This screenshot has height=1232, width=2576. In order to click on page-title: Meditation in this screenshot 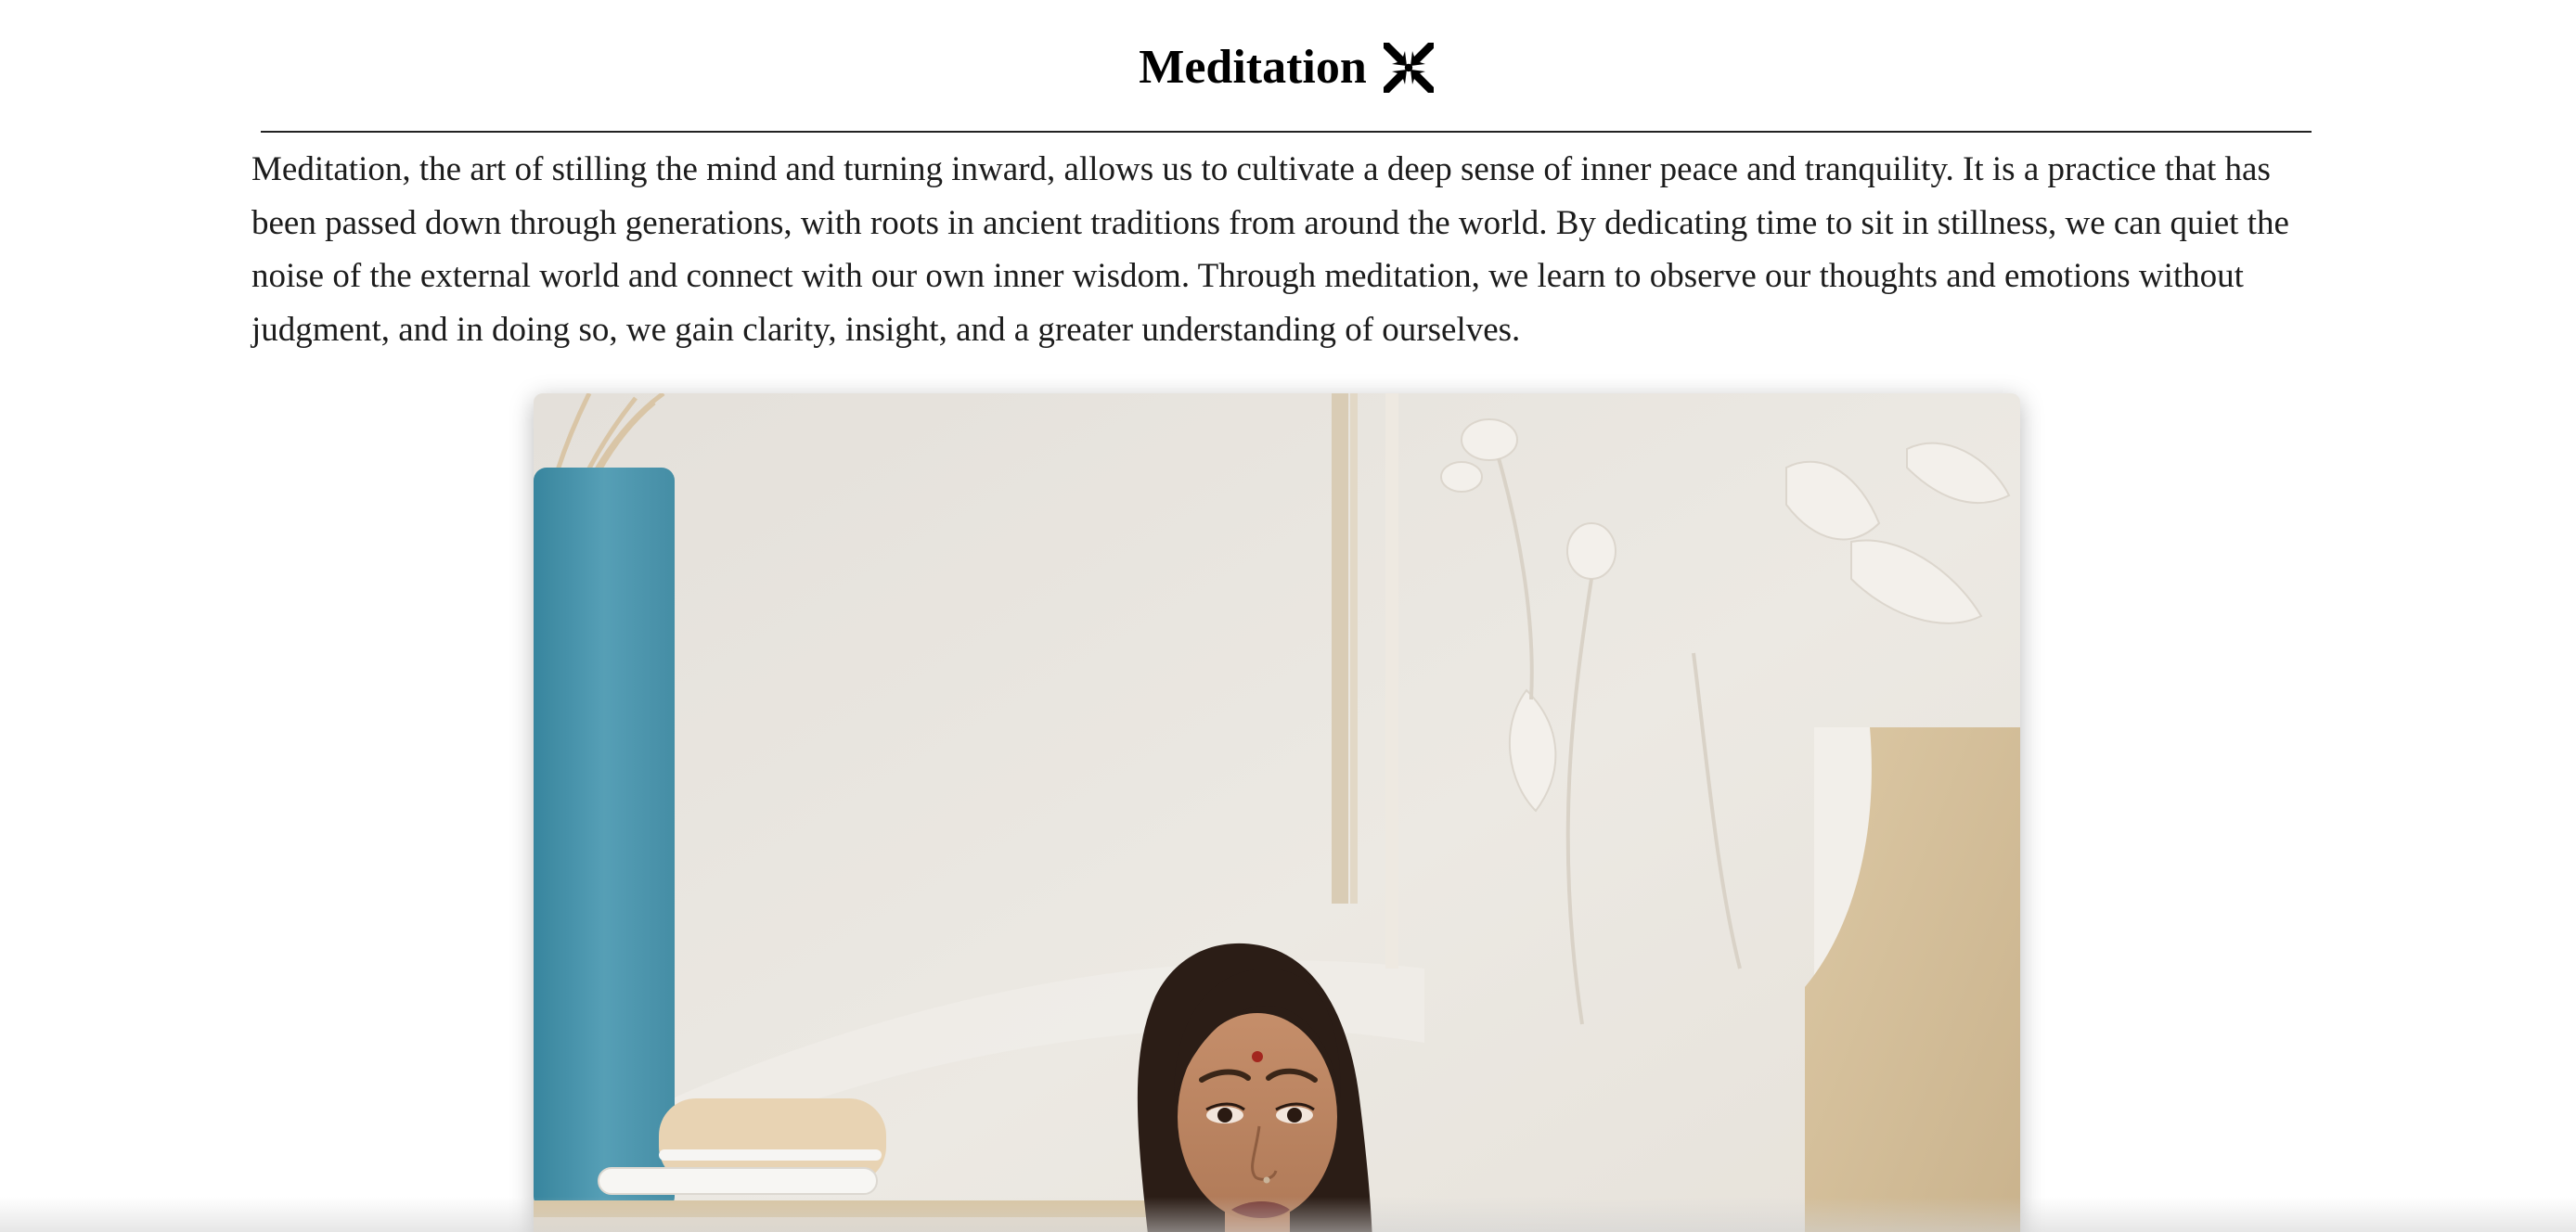, I will do `click(1288, 68)`.